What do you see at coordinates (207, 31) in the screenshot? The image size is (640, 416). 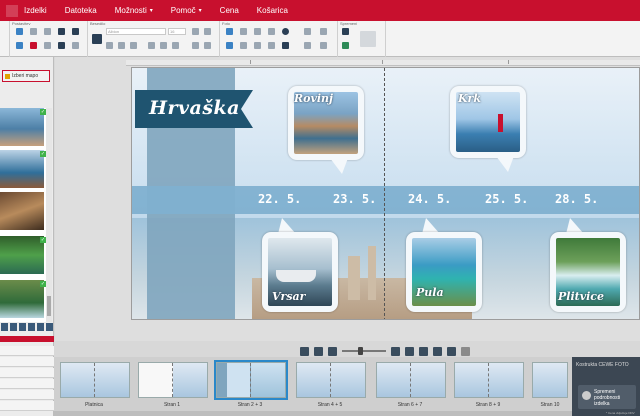 I see `font-shrink-icon` at bounding box center [207, 31].